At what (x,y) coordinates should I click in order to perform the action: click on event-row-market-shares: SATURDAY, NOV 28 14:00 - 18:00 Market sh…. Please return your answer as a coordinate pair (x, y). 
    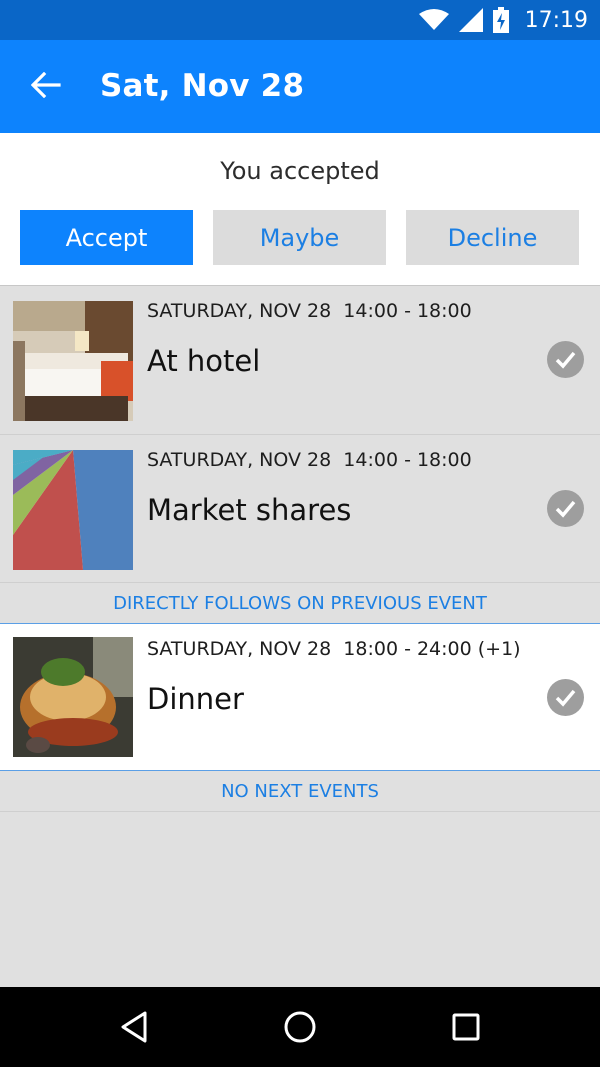
    Looking at the image, I should click on (300, 509).